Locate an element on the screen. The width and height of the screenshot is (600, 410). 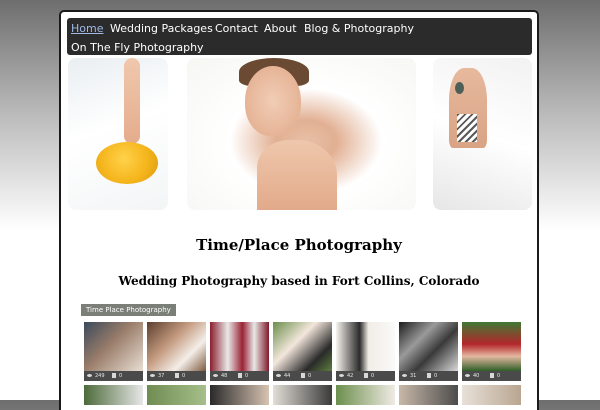
page-title: Time/Place Photography is located at coordinates (299, 245).